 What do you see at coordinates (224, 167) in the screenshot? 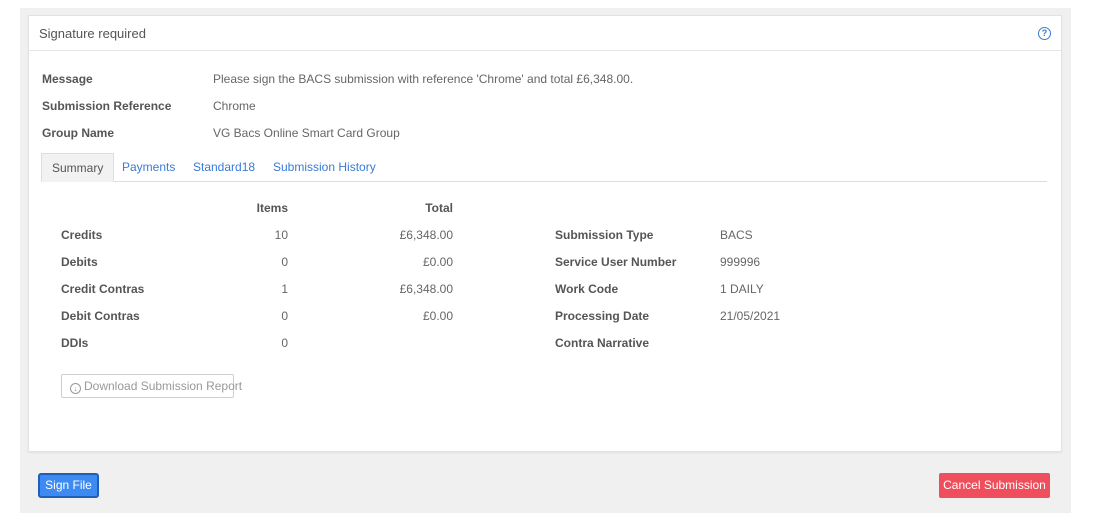
I see `tab-standard18: Standard18` at bounding box center [224, 167].